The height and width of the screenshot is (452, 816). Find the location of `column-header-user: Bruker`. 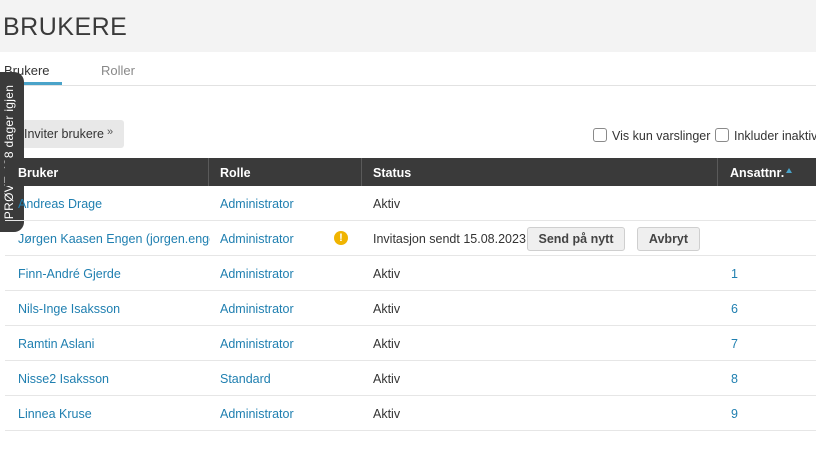

column-header-user: Bruker is located at coordinates (38, 173).